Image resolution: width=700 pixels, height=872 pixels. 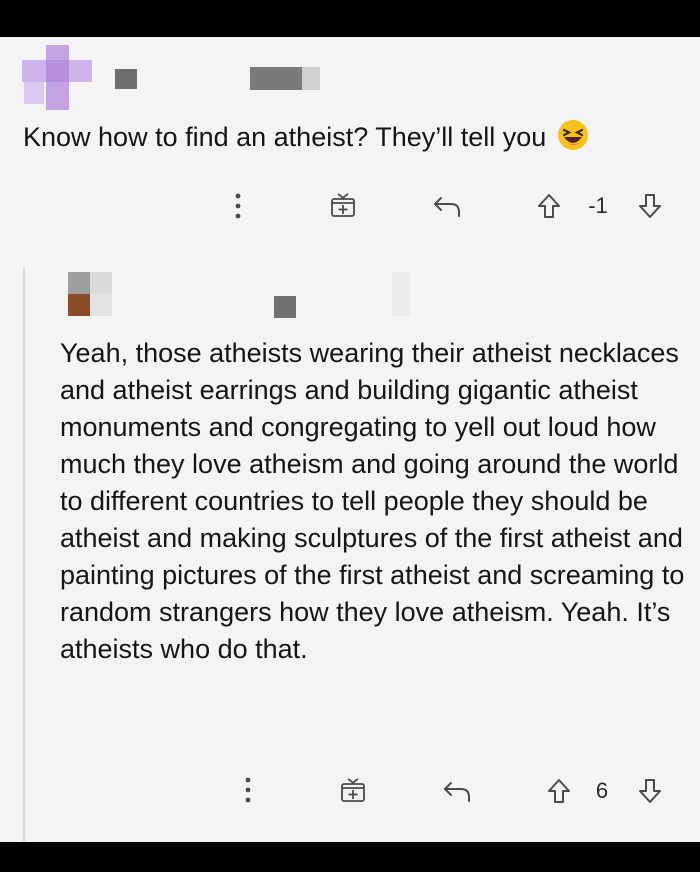 What do you see at coordinates (350, 18) in the screenshot?
I see `top-black-bar` at bounding box center [350, 18].